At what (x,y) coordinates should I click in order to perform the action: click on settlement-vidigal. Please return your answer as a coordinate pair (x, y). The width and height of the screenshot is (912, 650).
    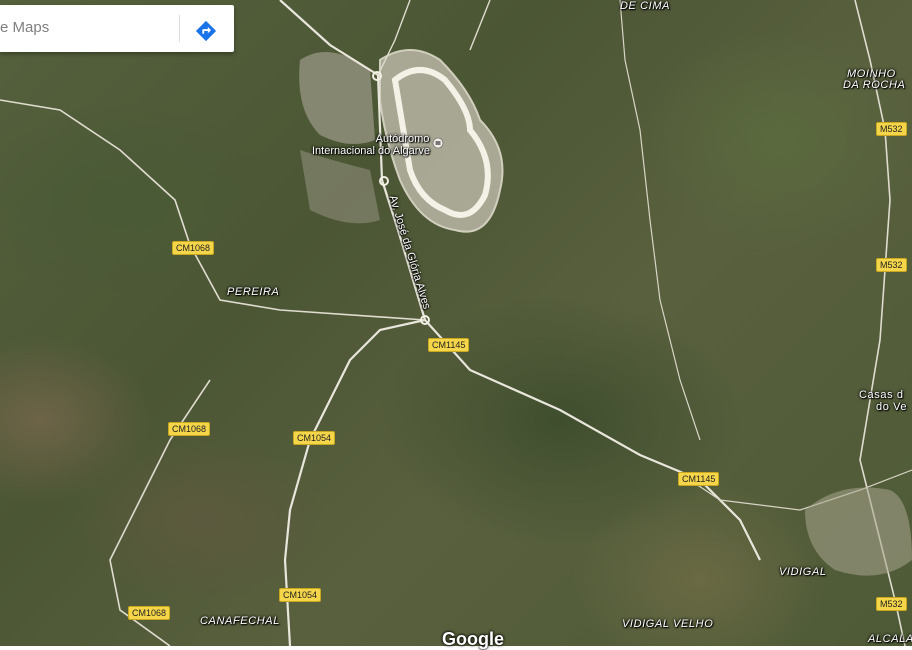
    Looking at the image, I should click on (858, 531).